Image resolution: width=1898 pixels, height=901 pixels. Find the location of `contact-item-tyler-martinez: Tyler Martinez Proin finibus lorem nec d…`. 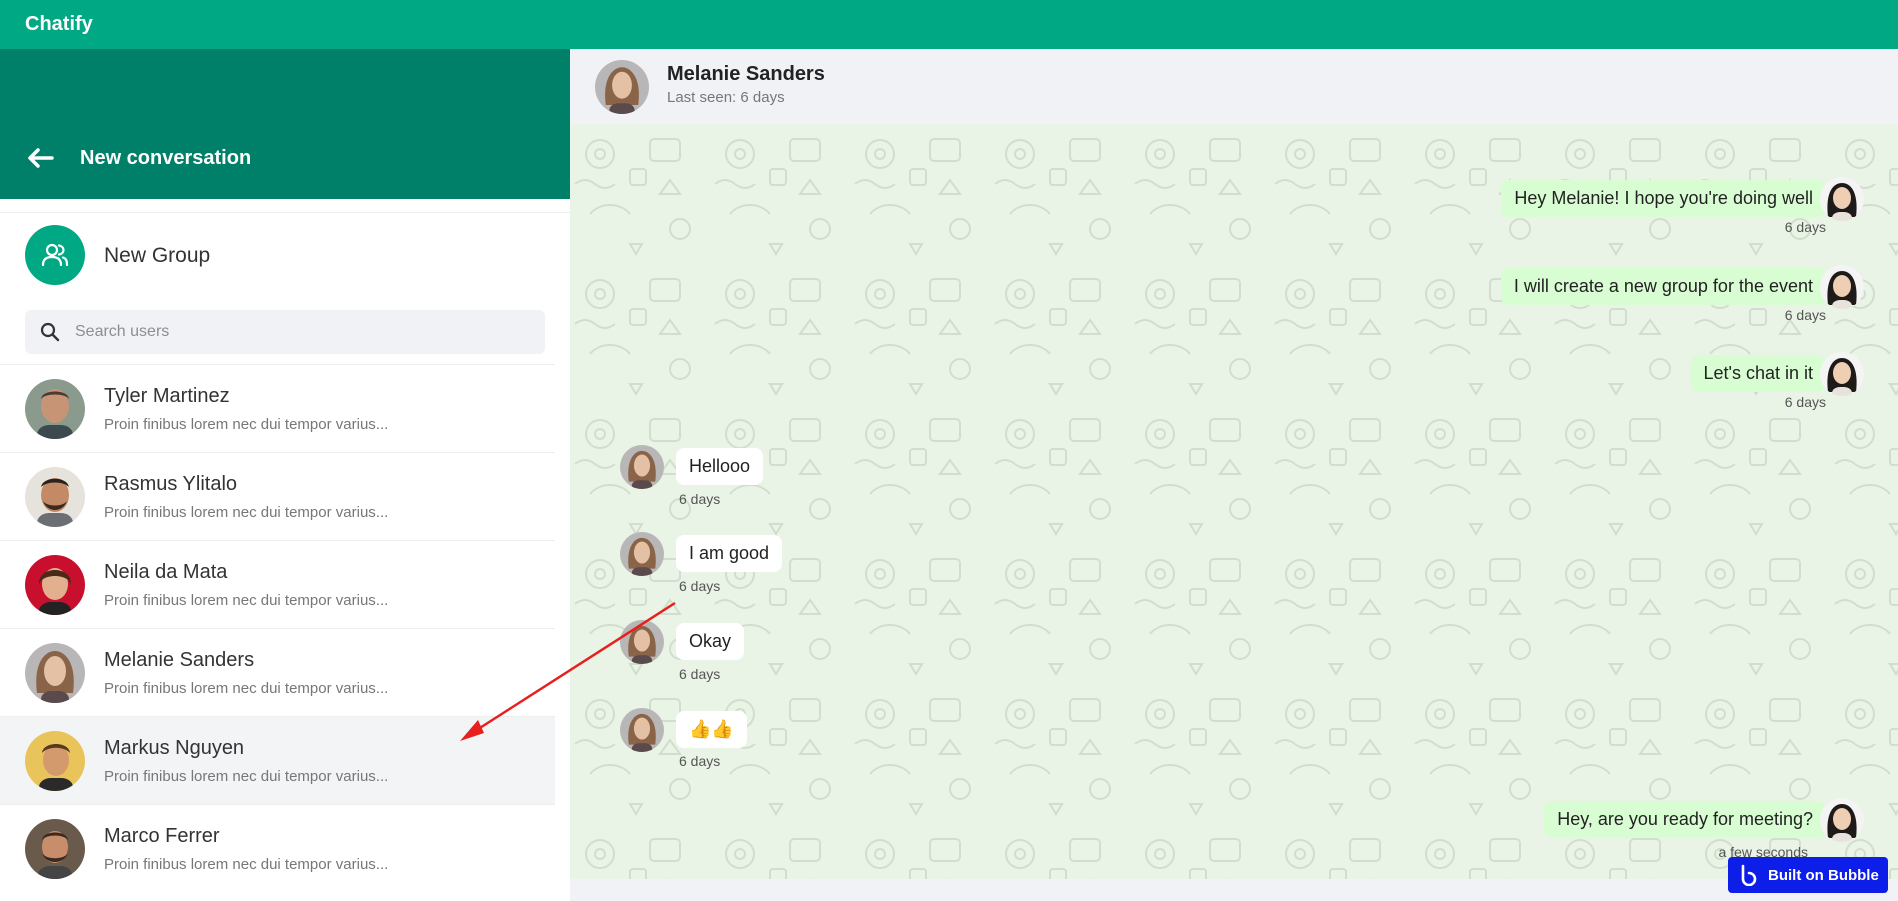

contact-item-tyler-martinez: Tyler Martinez Proin finibus lorem nec d… is located at coordinates (277, 408).